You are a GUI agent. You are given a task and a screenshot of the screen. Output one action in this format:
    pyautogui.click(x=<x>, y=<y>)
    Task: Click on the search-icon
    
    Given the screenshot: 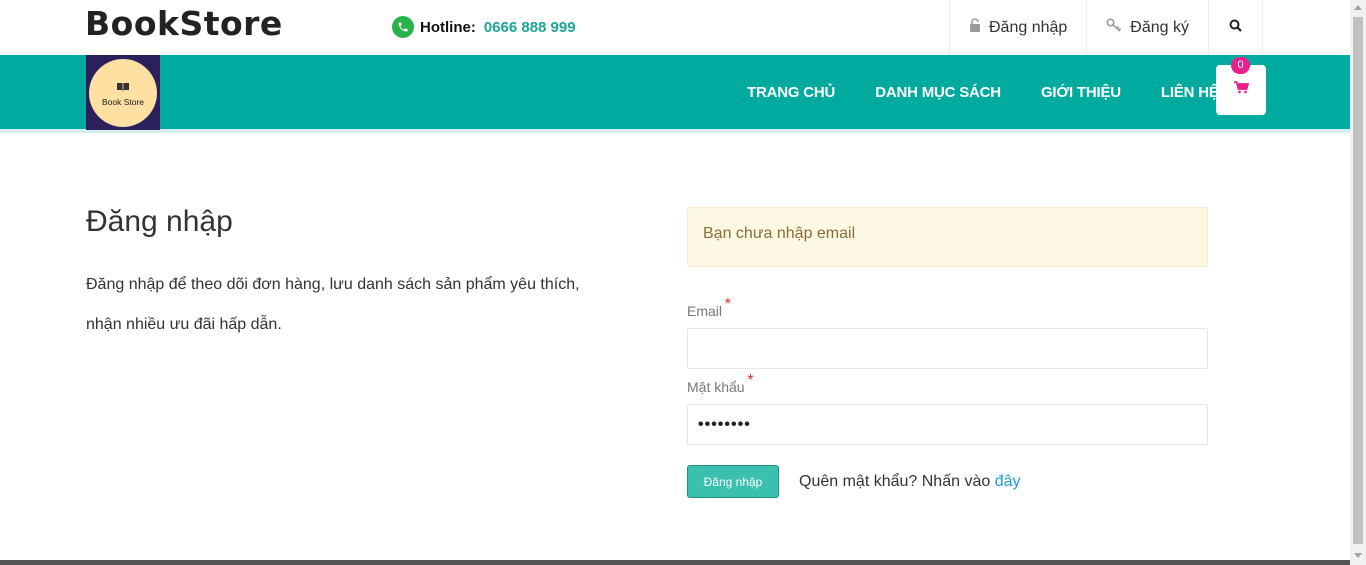 What is the action you would take?
    pyautogui.click(x=1235, y=28)
    